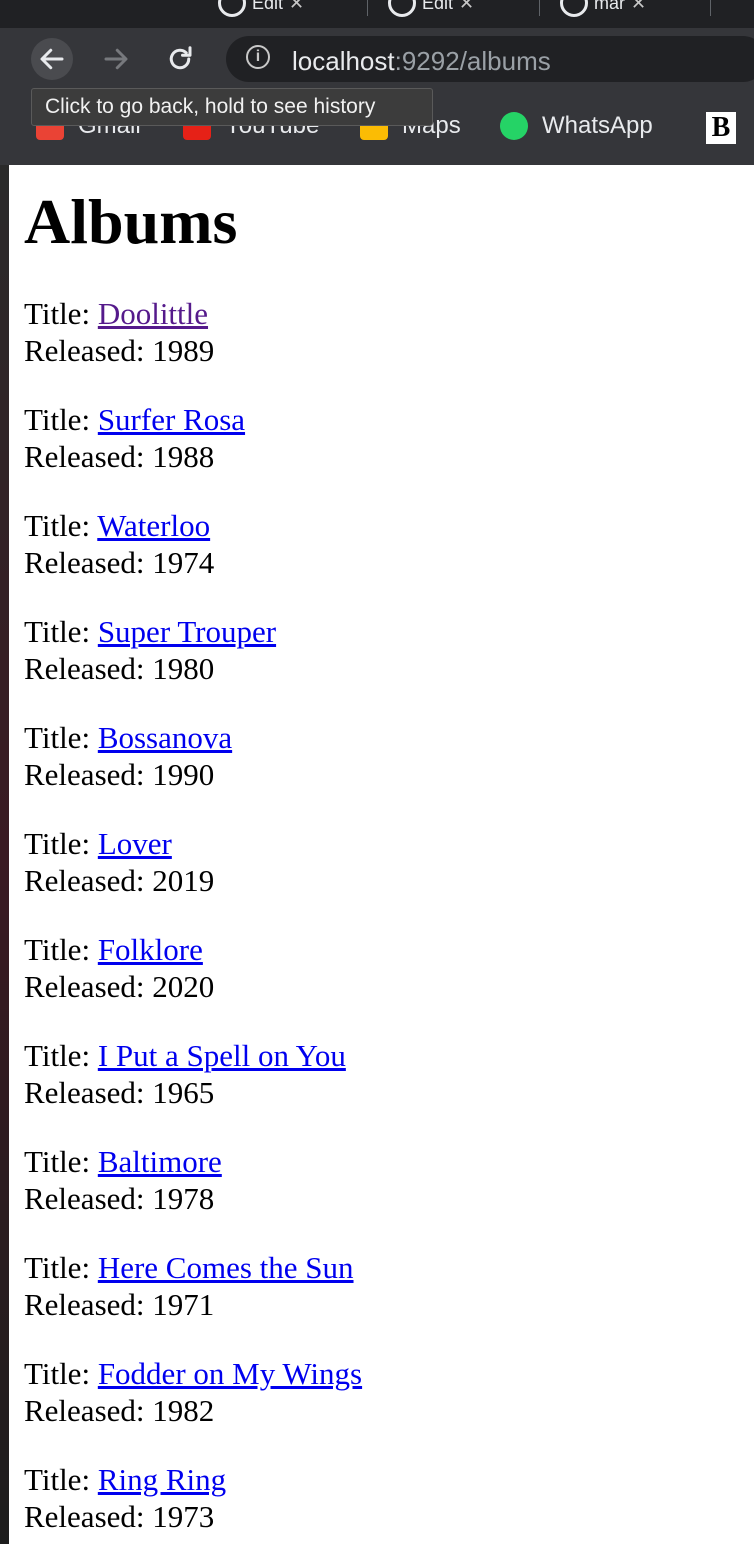 This screenshot has height=1567, width=754. What do you see at coordinates (183, 881) in the screenshot?
I see `released-year: 2019` at bounding box center [183, 881].